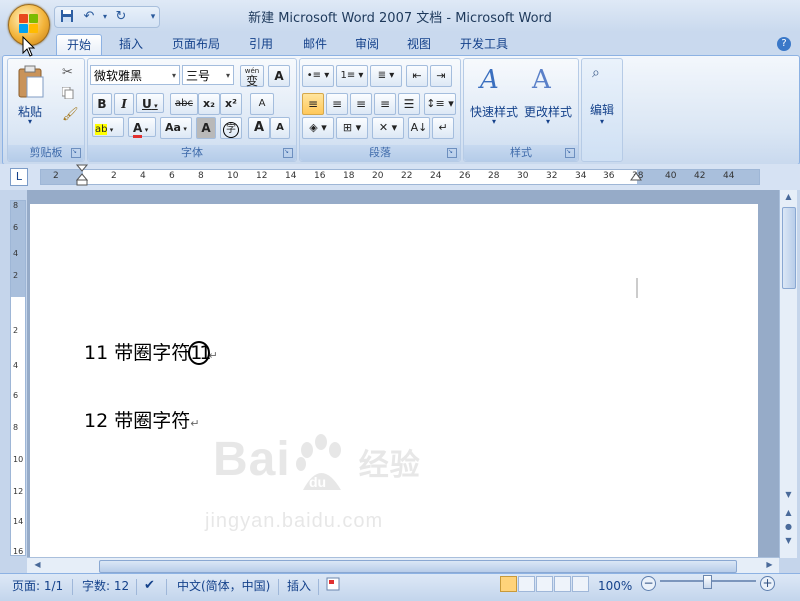  What do you see at coordinates (19, 177) in the screenshot?
I see `tab-selector: L` at bounding box center [19, 177].